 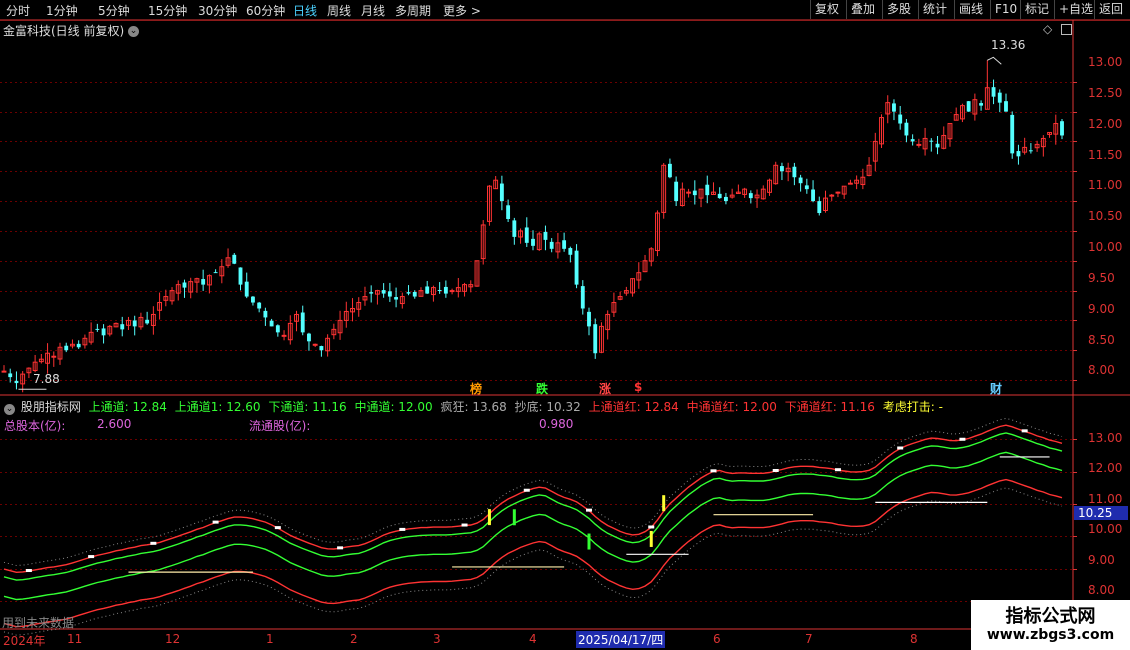 What do you see at coordinates (280, 426) in the screenshot?
I see `float-shares-label: 流通股(亿):` at bounding box center [280, 426].